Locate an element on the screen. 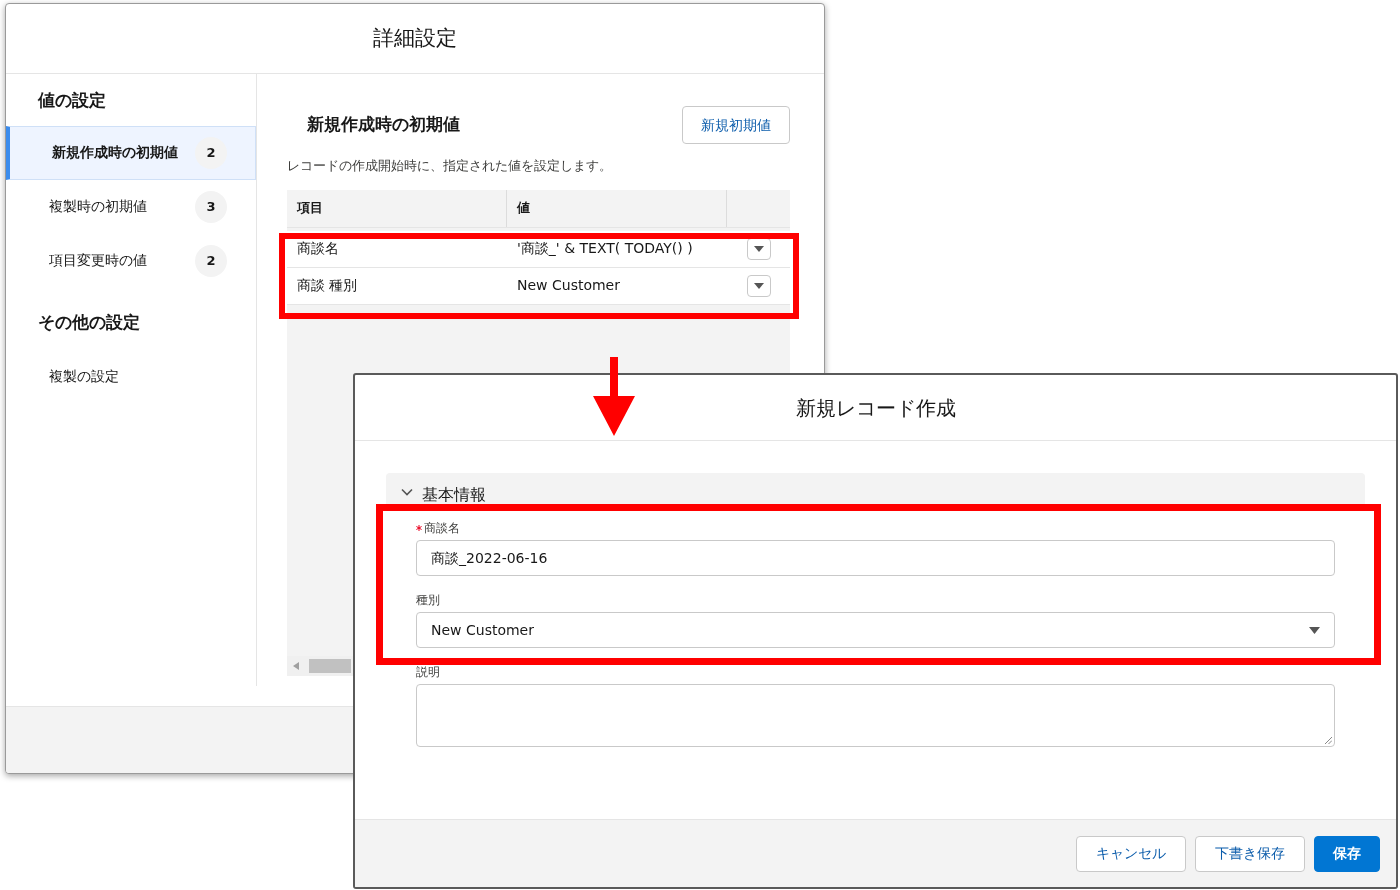 Image resolution: width=1400 pixels, height=890 pixels. section-title: 新規作成時の初期値 is located at coordinates (383, 125).